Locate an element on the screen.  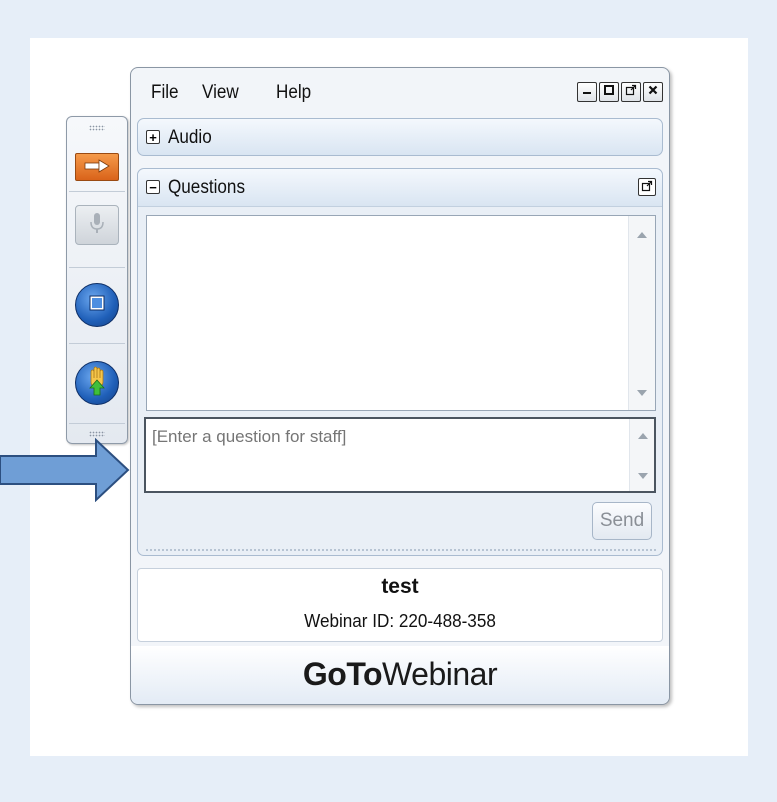
brand-footer: GoToWebinar is located at coordinates (400, 675).